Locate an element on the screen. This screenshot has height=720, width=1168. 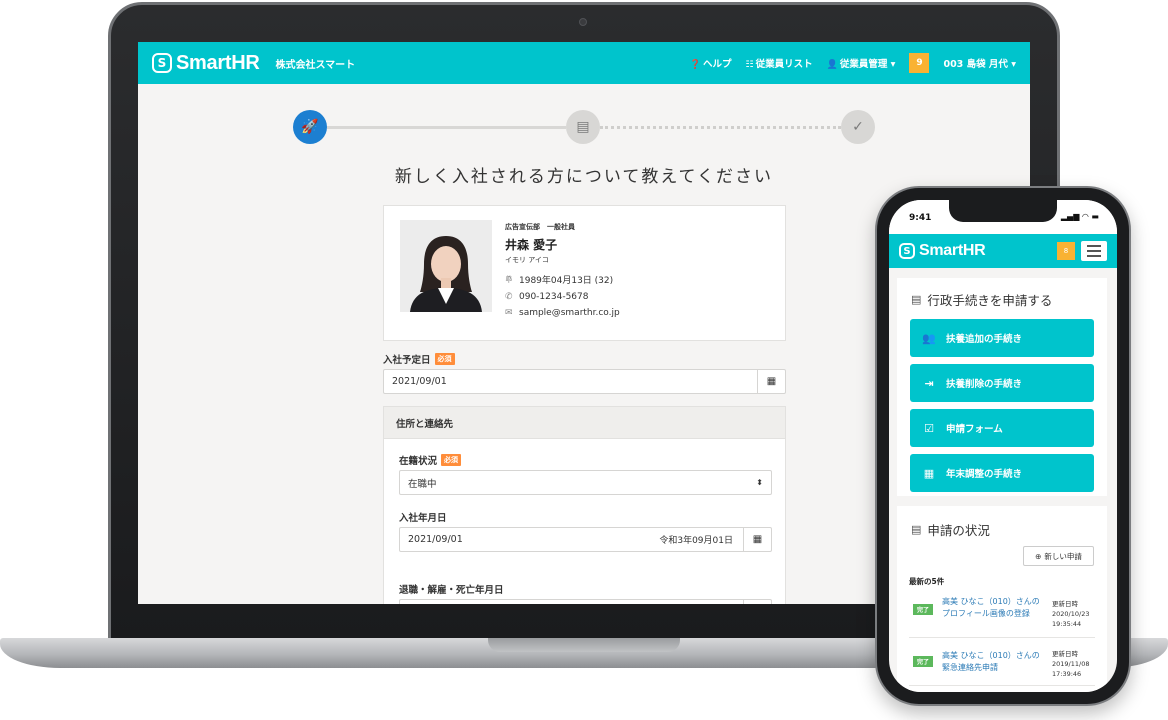
stepper-line-complete is located at coordinates (446, 127).